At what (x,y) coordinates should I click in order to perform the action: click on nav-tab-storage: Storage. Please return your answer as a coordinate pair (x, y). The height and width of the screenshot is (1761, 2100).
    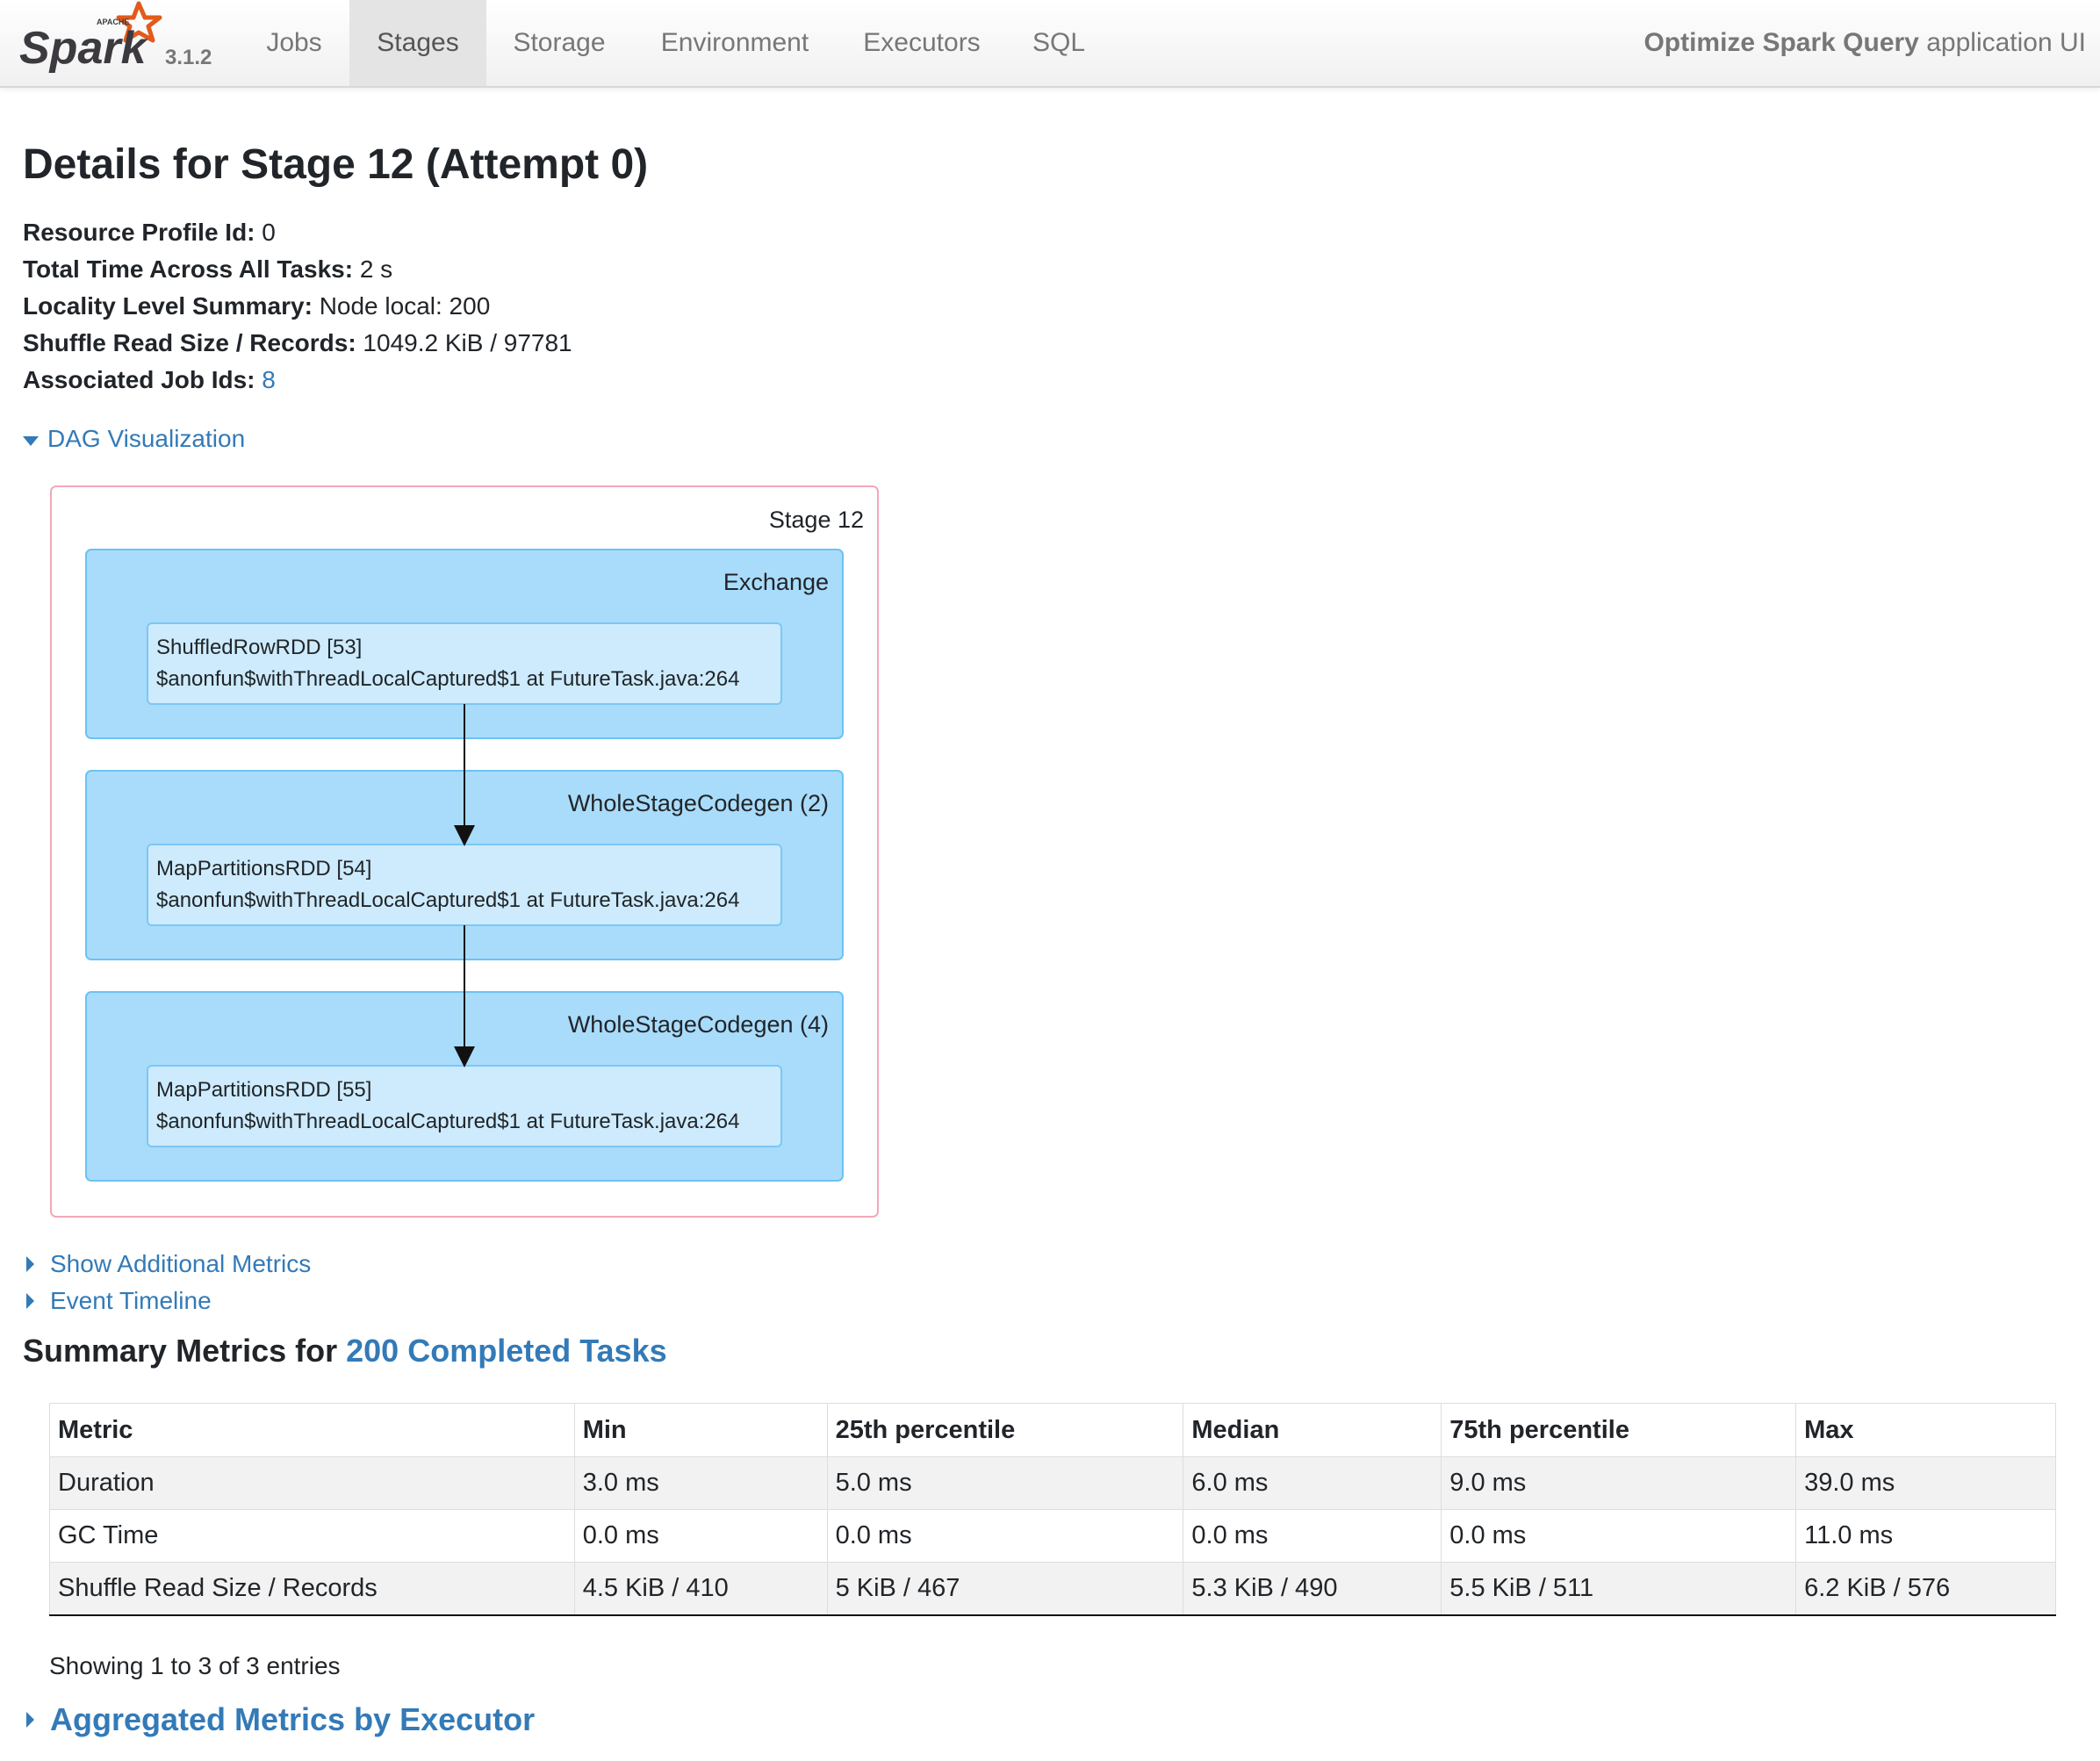
    Looking at the image, I should click on (559, 43).